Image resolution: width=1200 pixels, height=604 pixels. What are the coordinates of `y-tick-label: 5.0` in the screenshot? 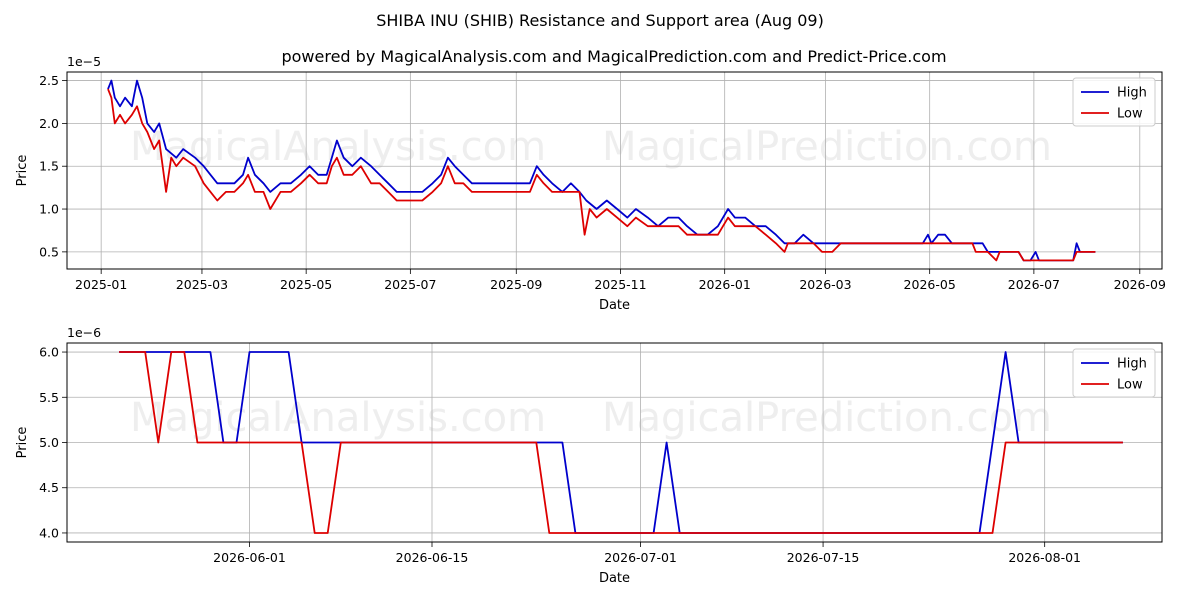 It's located at (49, 442).